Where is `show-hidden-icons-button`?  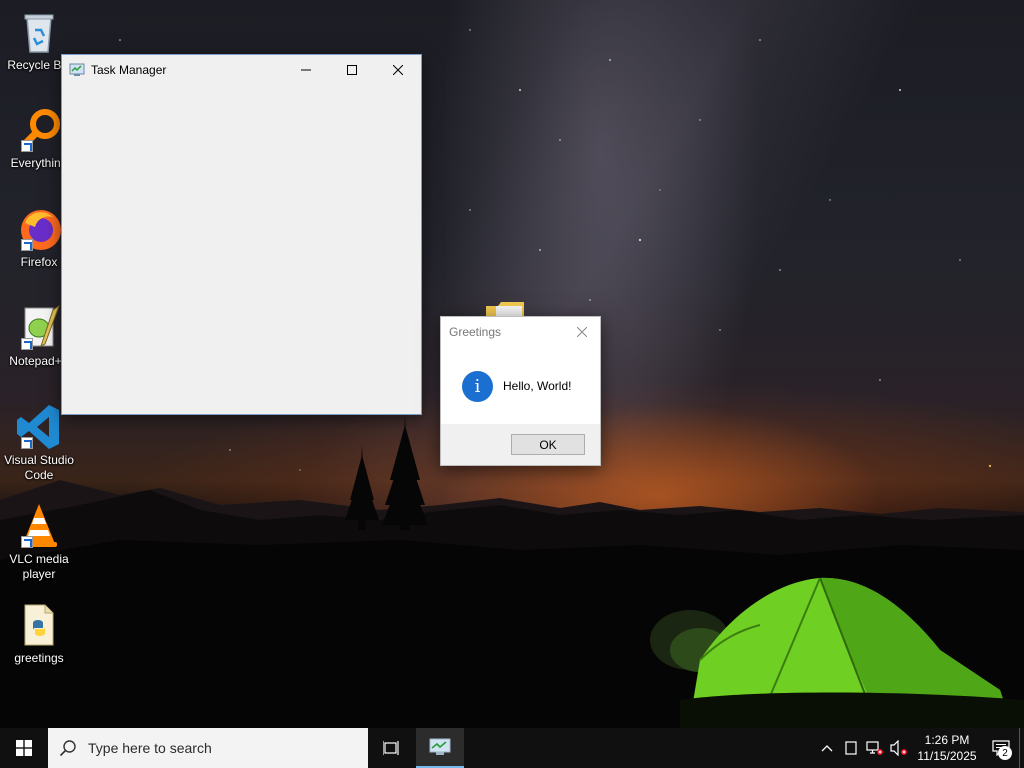 show-hidden-icons-button is located at coordinates (827, 748).